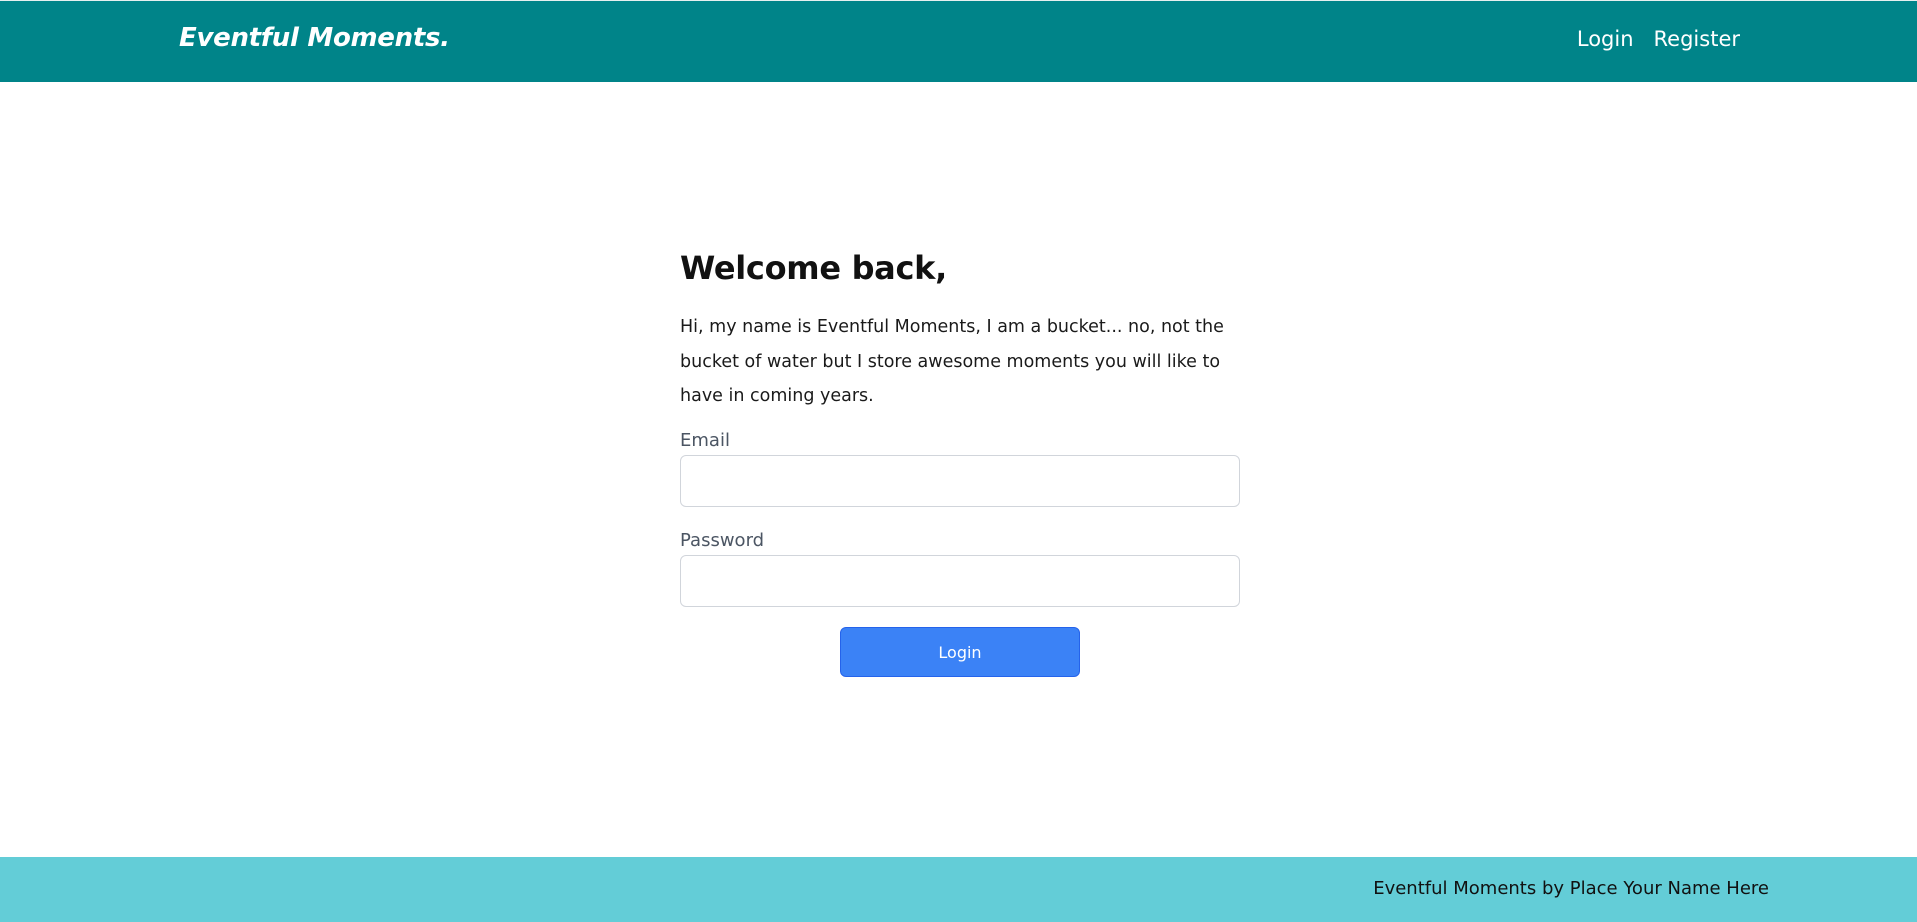 The width and height of the screenshot is (1917, 922). I want to click on nav-login-link: Login, so click(1605, 39).